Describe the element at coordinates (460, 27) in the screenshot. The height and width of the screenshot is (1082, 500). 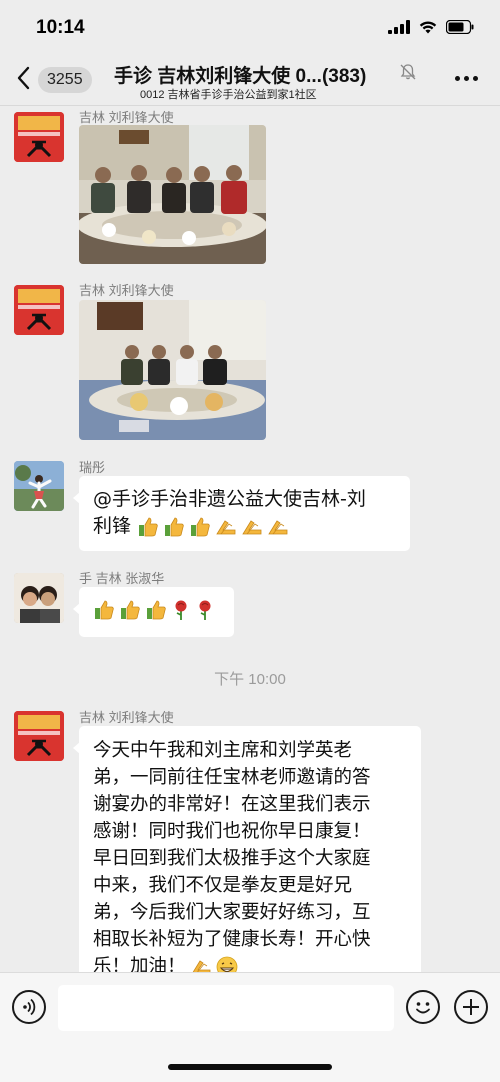
I see `battery-icon` at that location.